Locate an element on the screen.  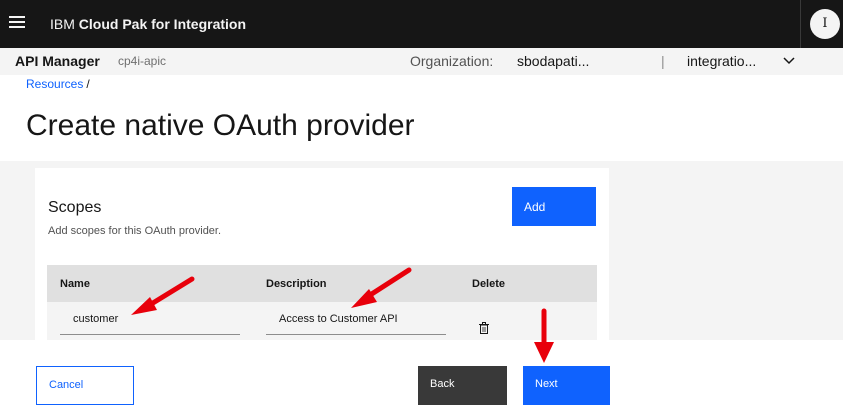
table-row: customer Access to Customer API is located at coordinates (322, 321).